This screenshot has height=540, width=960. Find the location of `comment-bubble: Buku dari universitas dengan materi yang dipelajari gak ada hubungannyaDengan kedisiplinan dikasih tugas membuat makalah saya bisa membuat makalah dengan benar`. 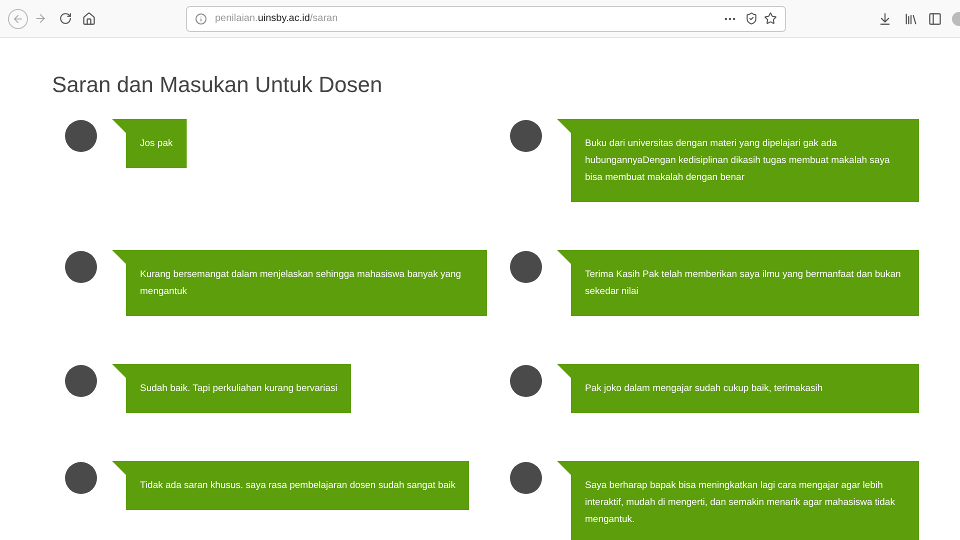

comment-bubble: Buku dari universitas dengan materi yang dipelajari gak ada hubungannyaDengan kedisiplinan dikasih tugas membuat makalah saya bisa membuat makalah dengan benar is located at coordinates (738, 160).